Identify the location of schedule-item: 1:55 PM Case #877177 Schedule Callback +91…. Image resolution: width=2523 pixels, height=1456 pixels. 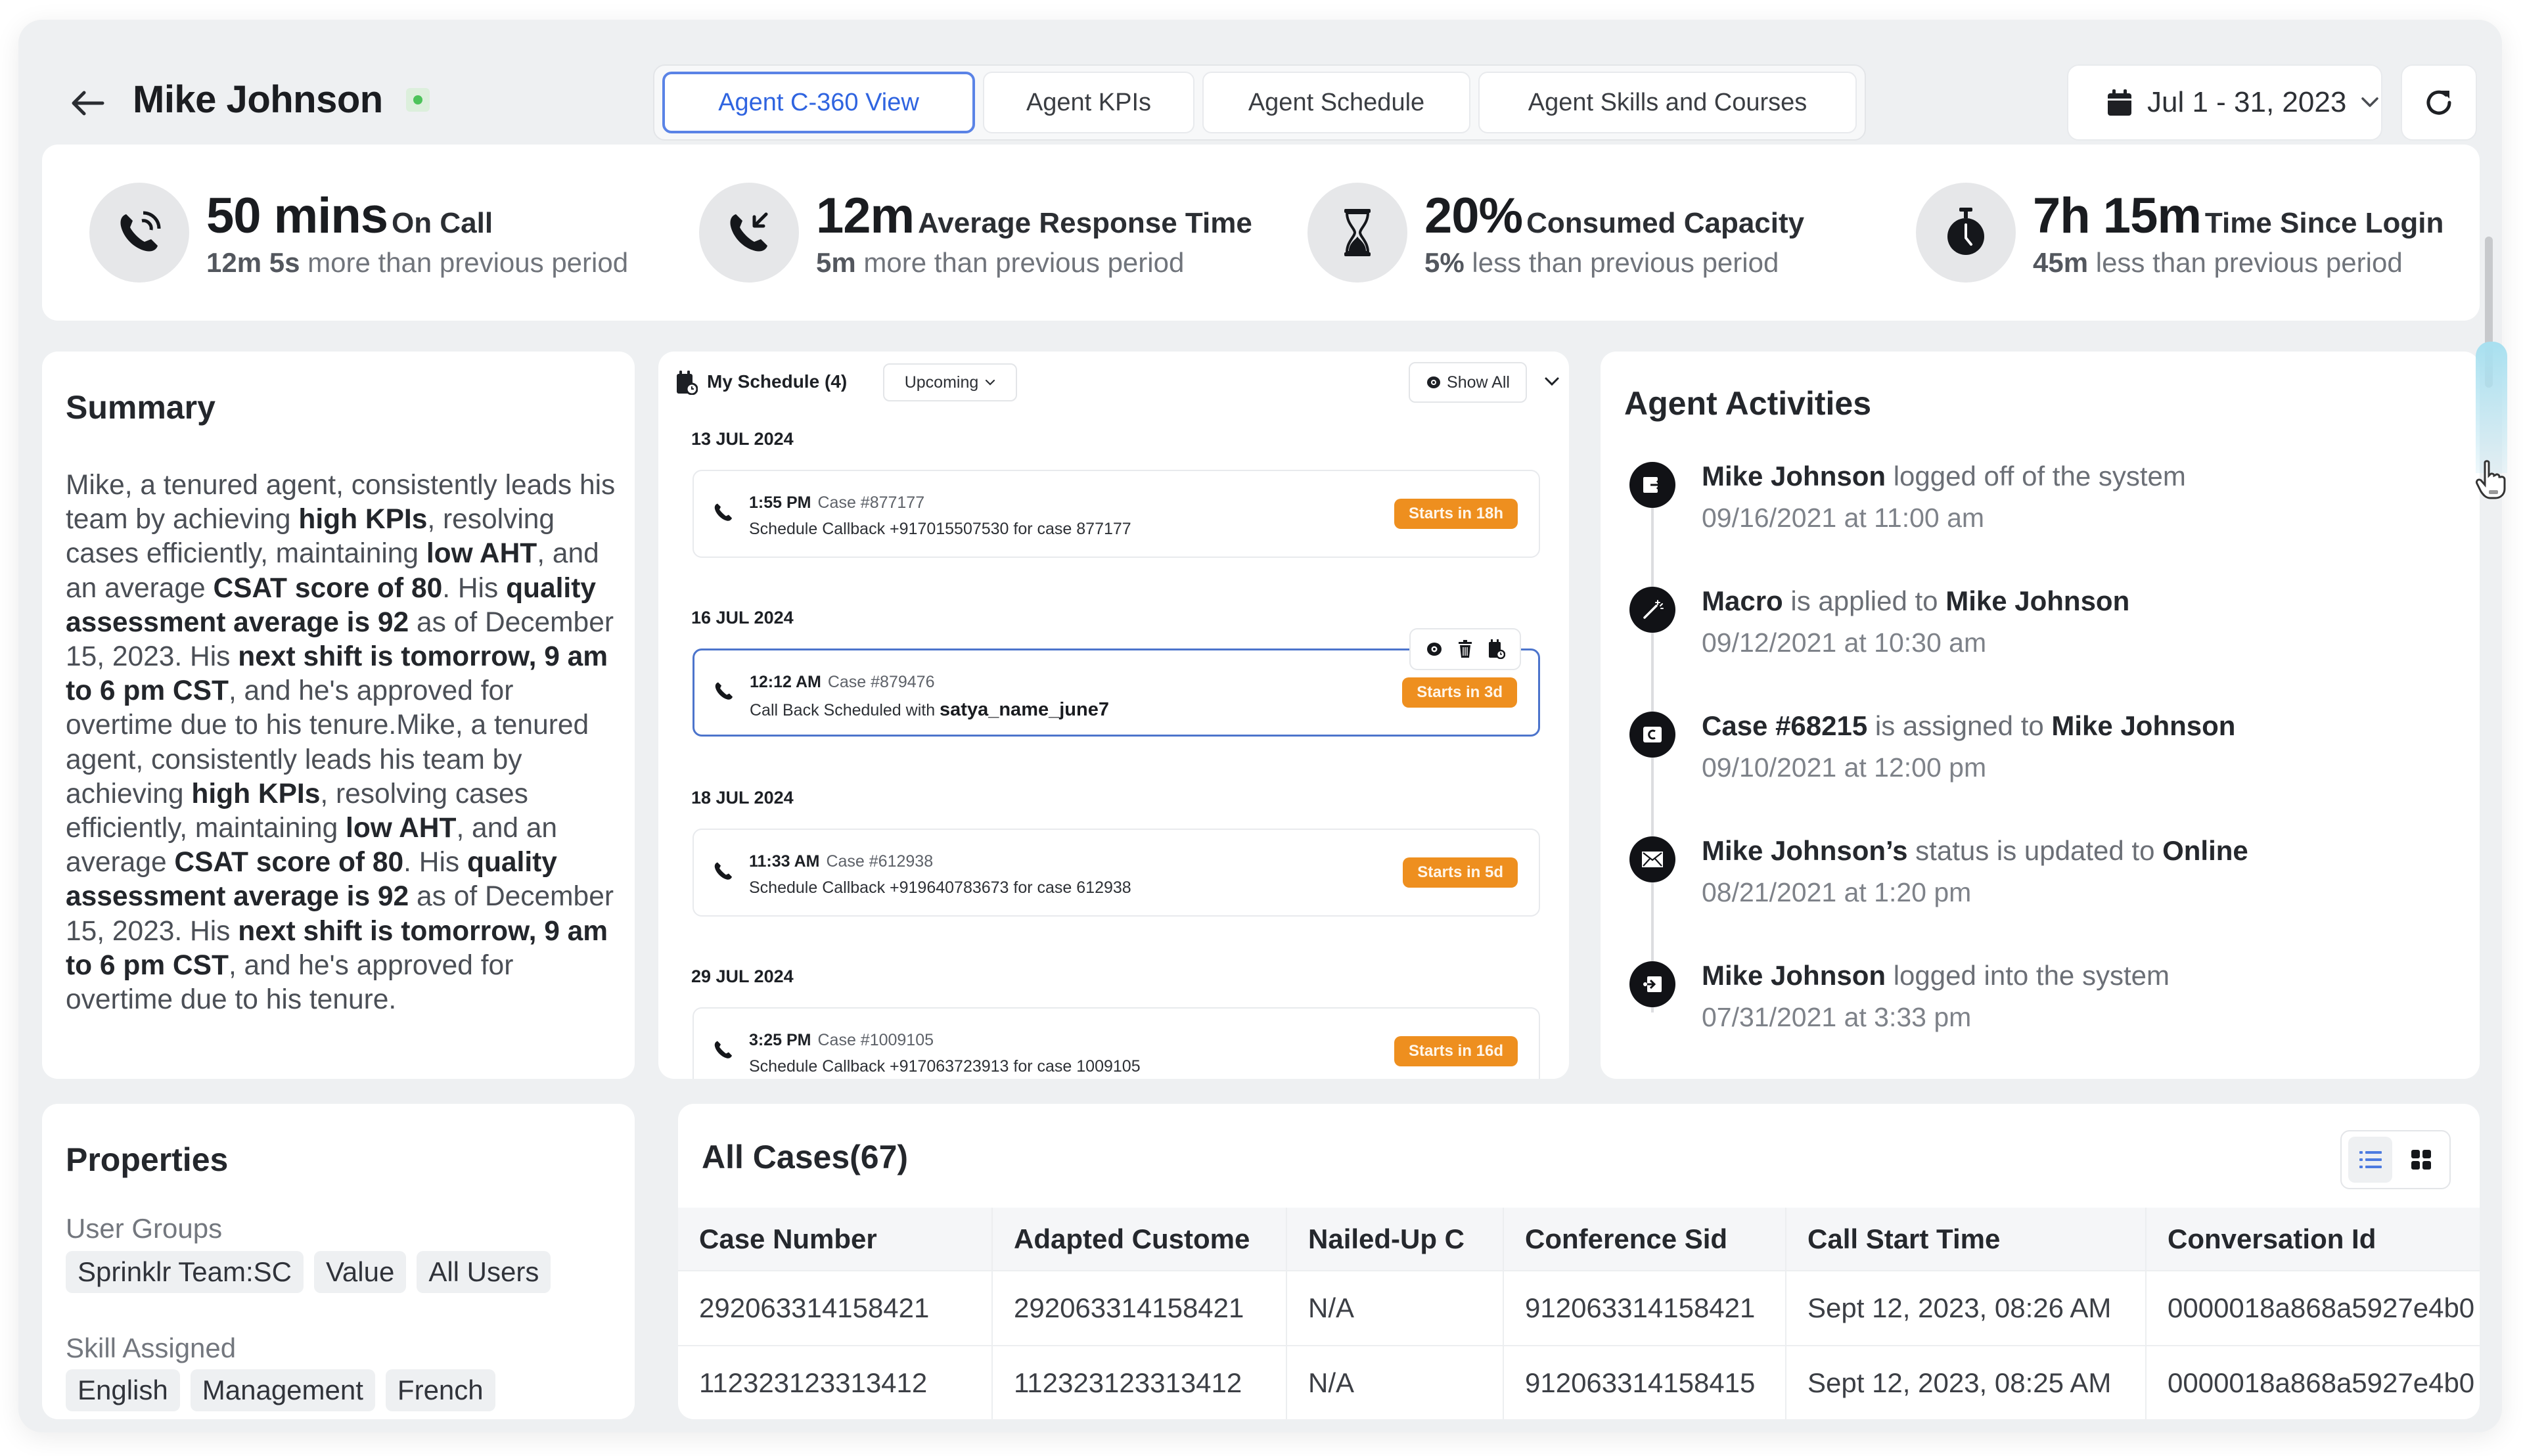
(1116, 514).